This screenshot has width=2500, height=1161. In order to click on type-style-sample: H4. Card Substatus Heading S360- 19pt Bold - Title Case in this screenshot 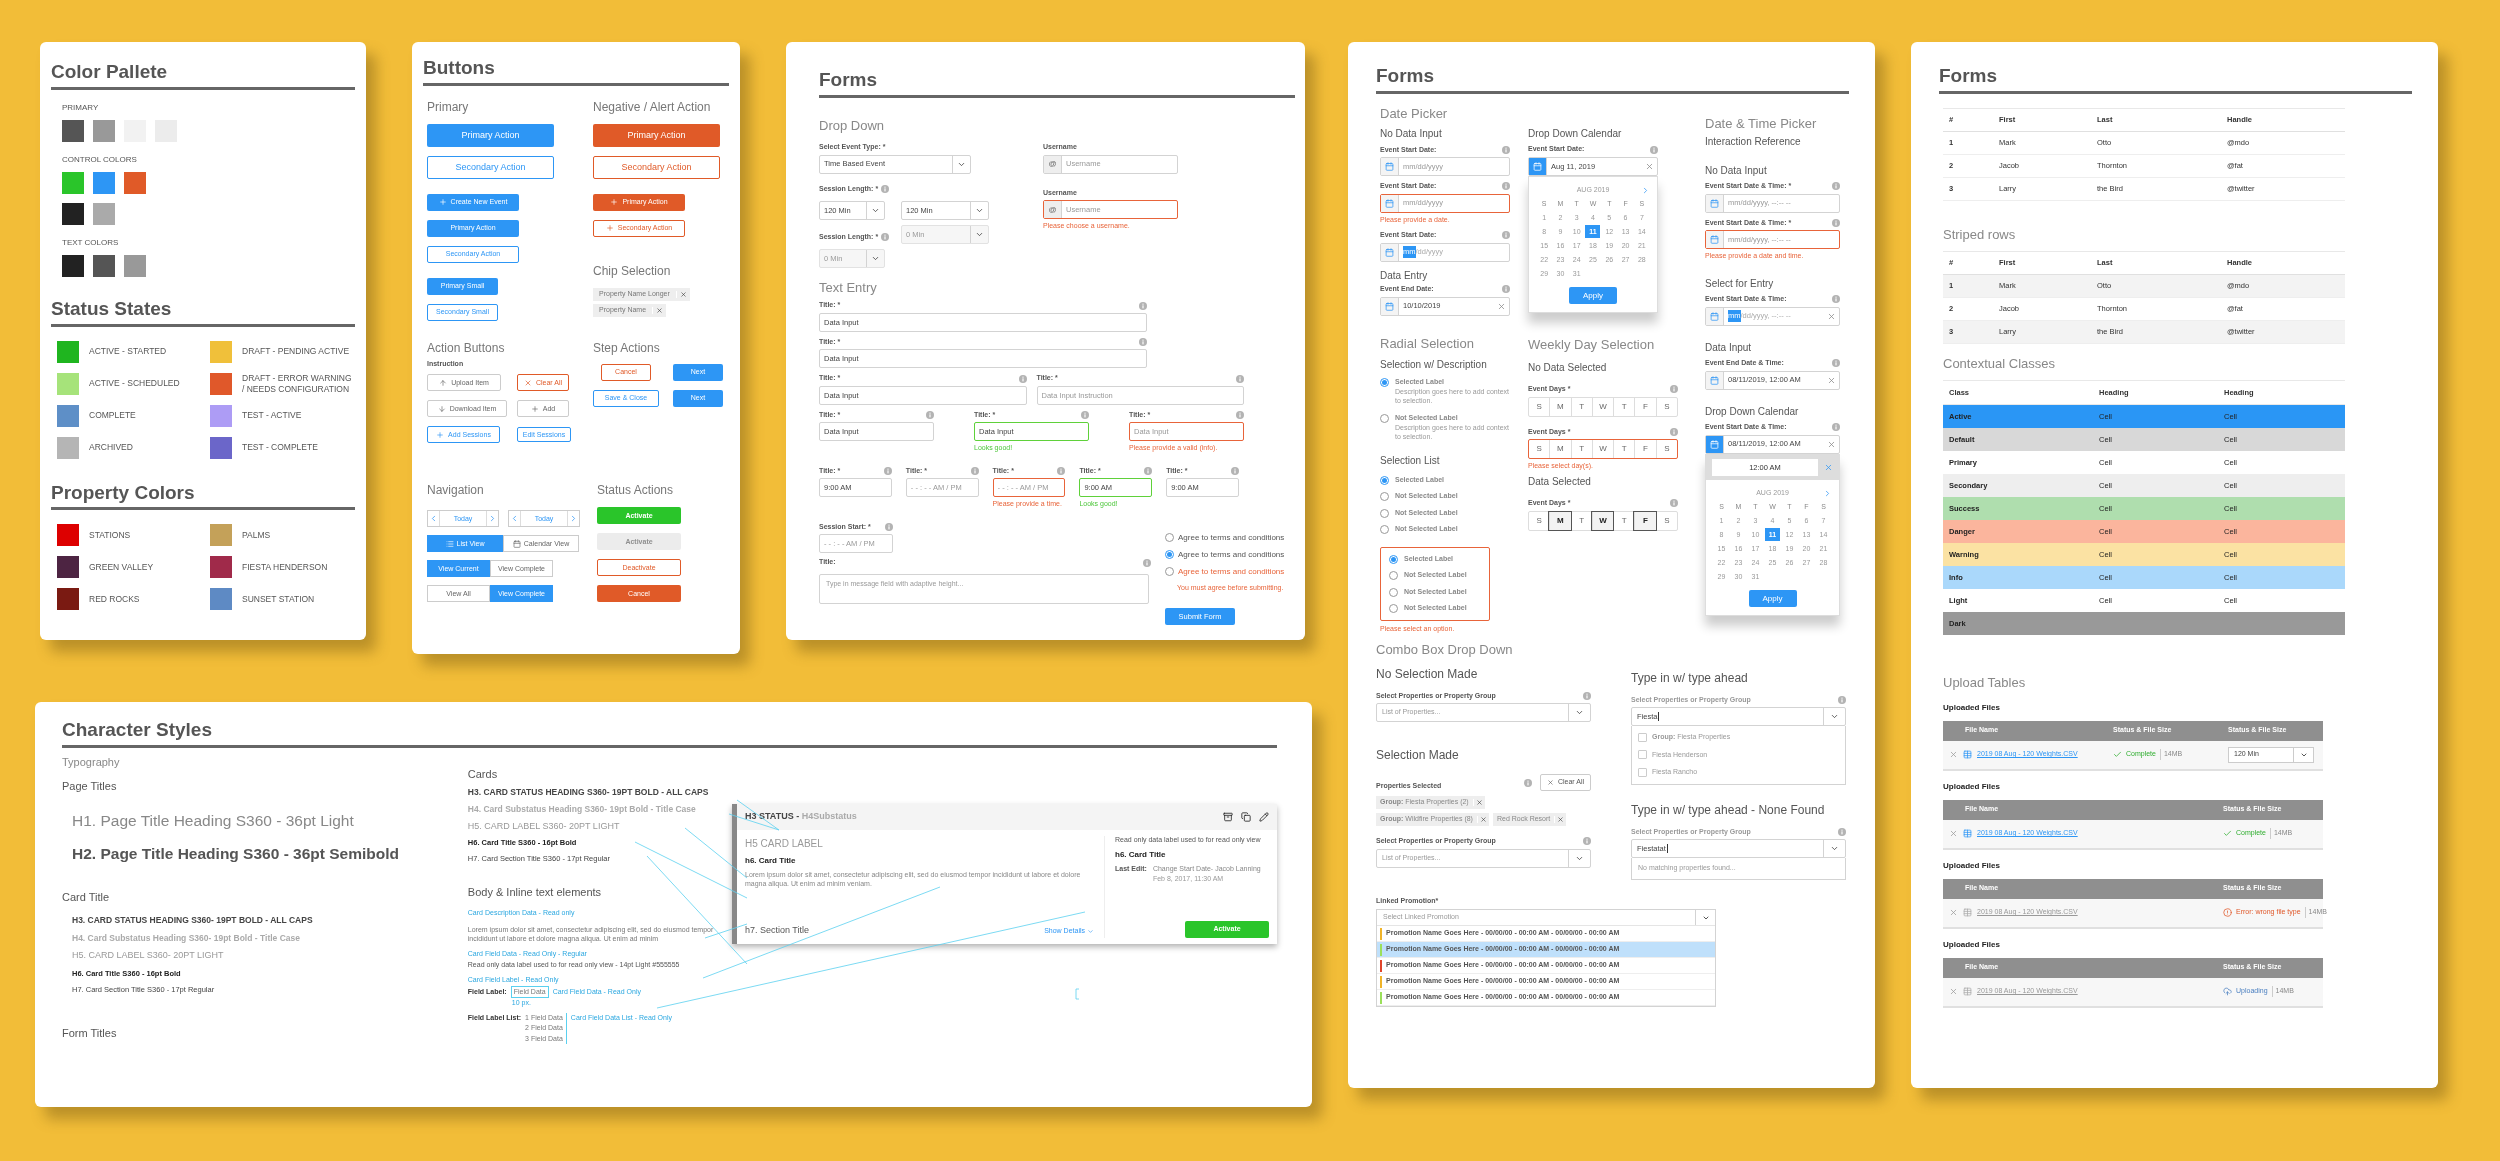, I will do `click(186, 938)`.